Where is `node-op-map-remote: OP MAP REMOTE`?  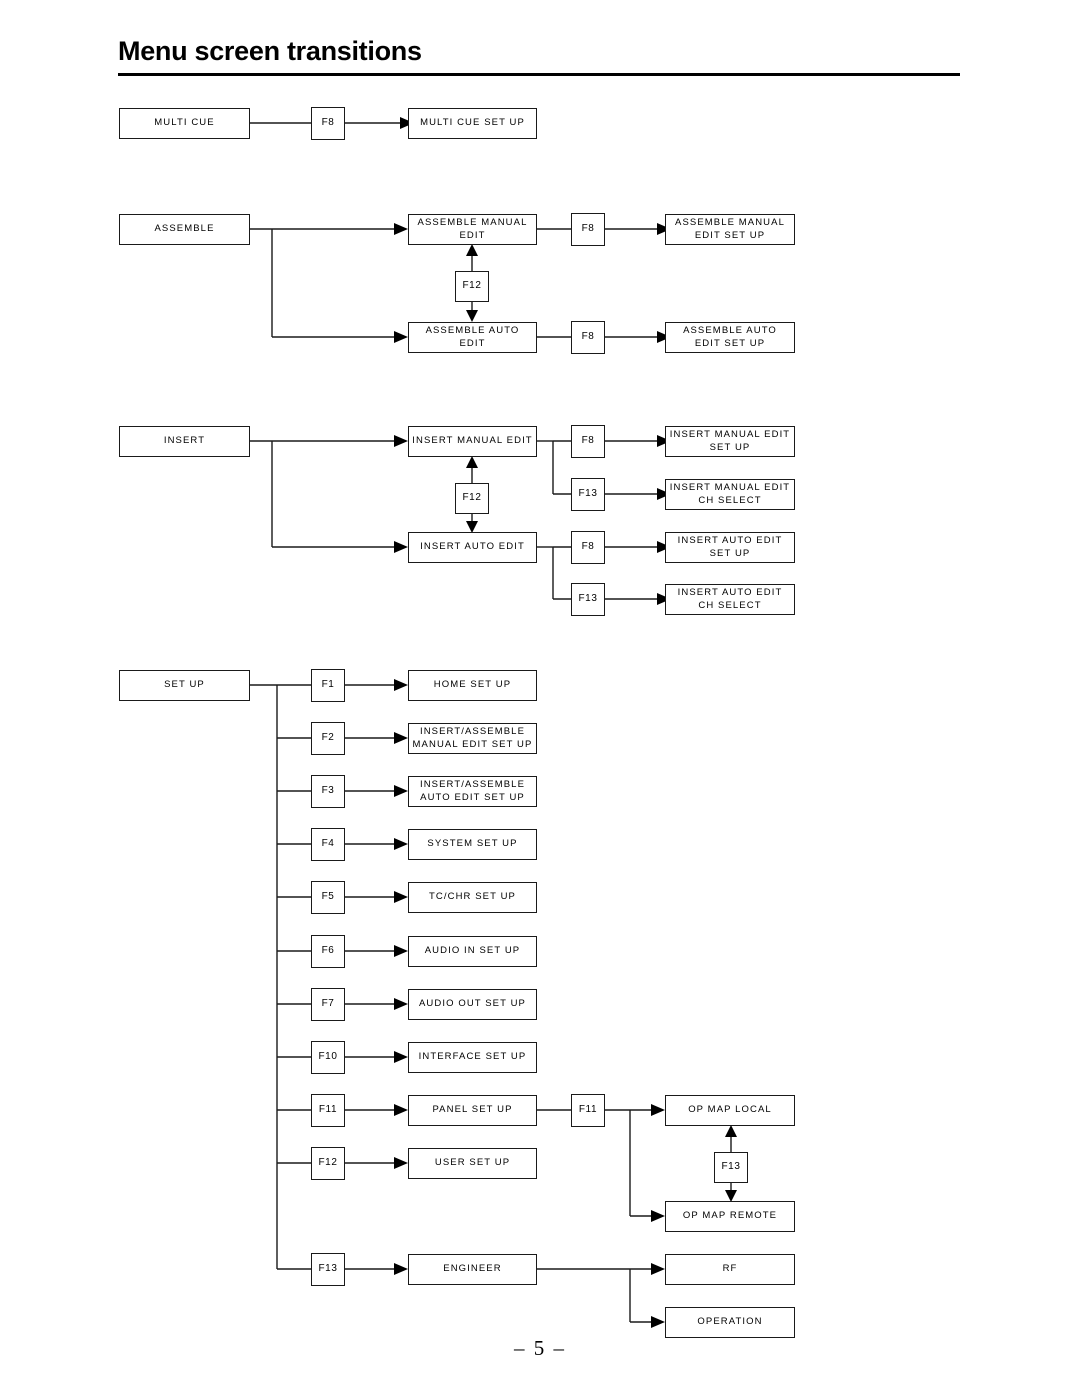
node-op-map-remote: OP MAP REMOTE is located at coordinates (730, 1216).